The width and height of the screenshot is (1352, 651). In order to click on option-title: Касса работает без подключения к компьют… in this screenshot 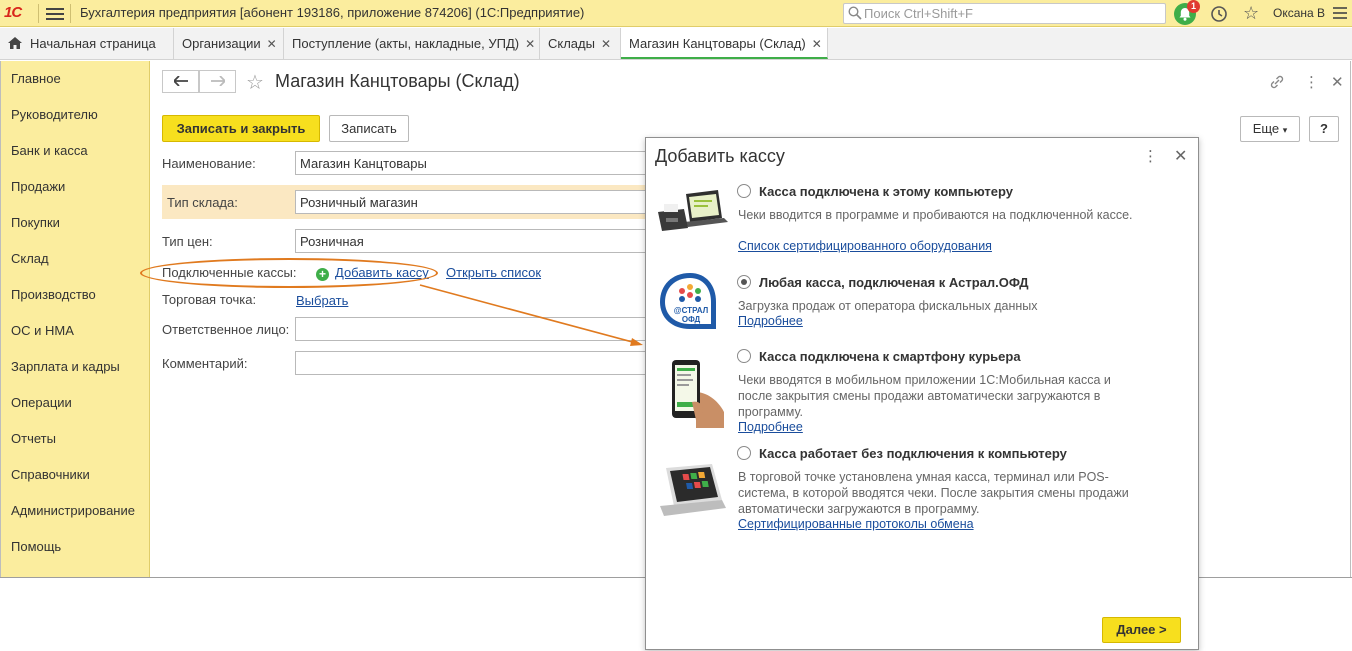, I will do `click(913, 453)`.